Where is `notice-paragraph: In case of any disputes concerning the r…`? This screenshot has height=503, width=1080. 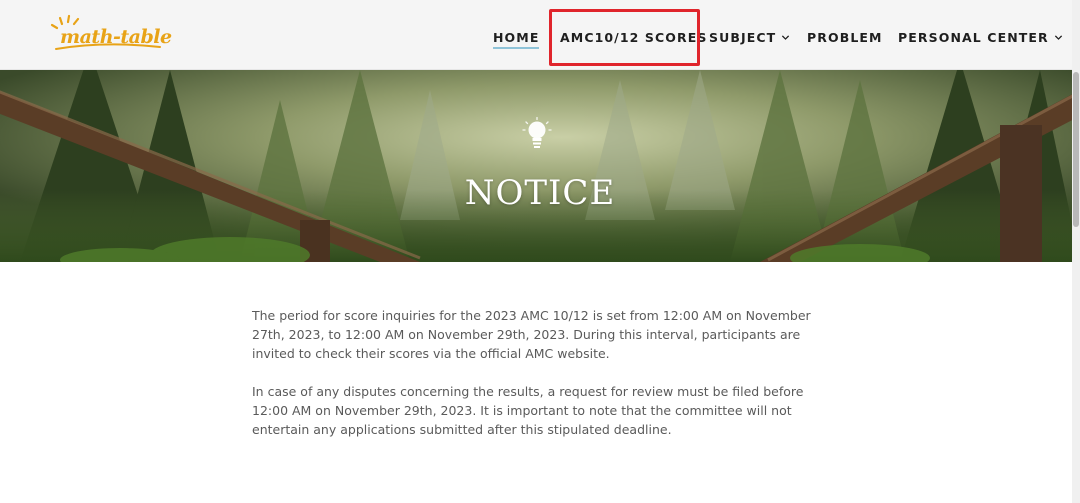 notice-paragraph: In case of any disputes concerning the r… is located at coordinates (528, 410).